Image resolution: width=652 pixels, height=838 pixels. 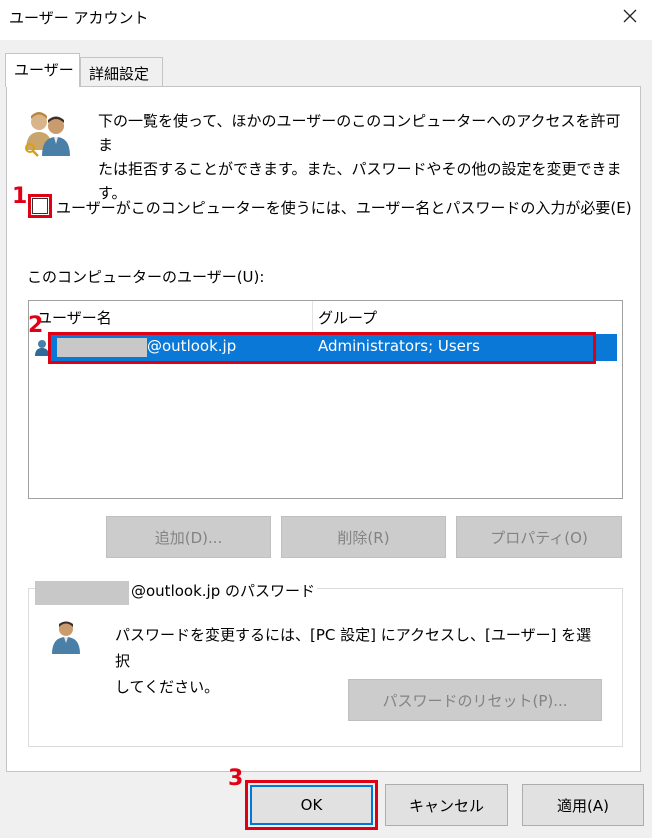 I want to click on cancel-button-label: キャンセル, so click(x=446, y=805).